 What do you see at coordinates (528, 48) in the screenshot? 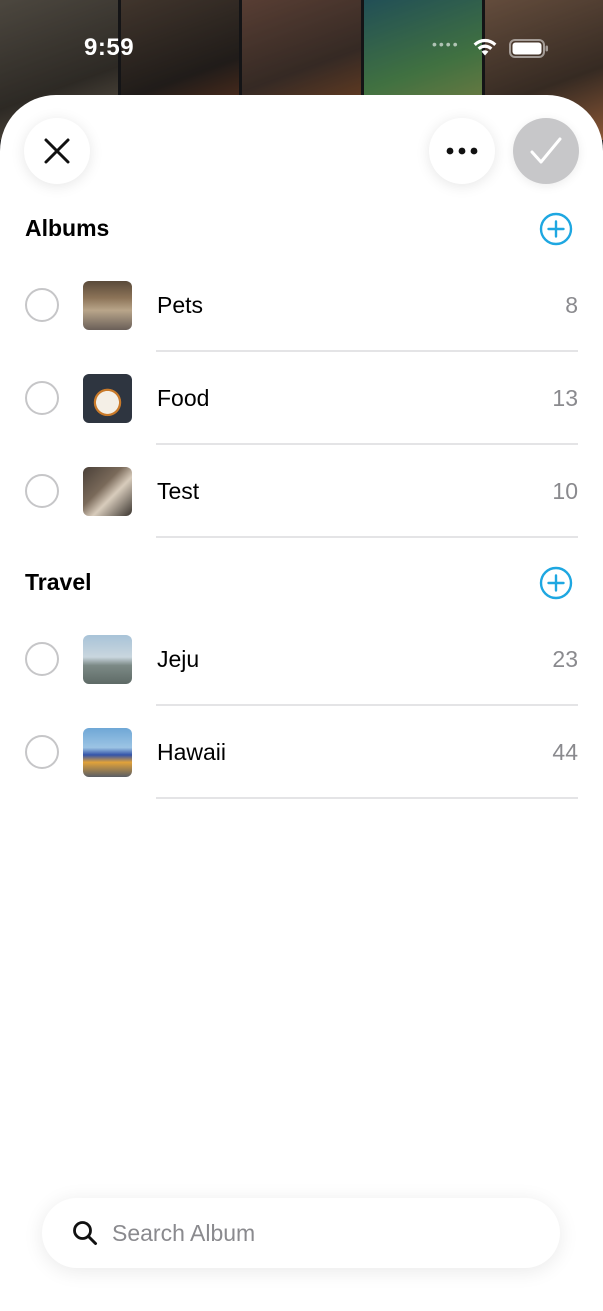
I see `battery-icon` at bounding box center [528, 48].